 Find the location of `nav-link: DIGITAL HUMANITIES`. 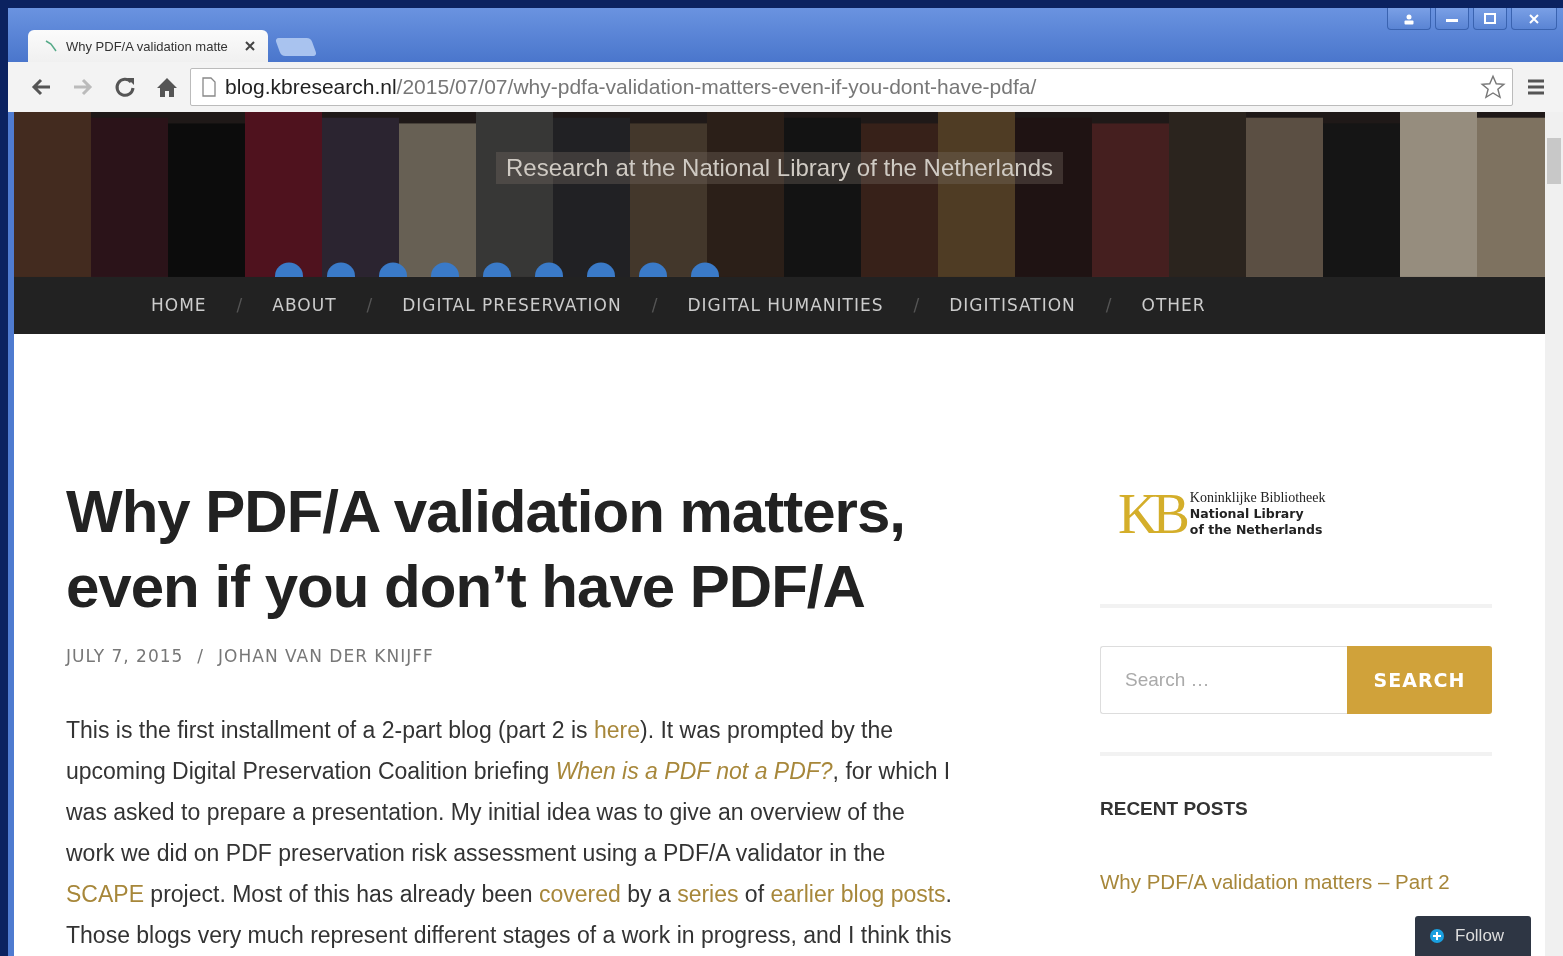

nav-link: DIGITAL HUMANITIES is located at coordinates (785, 305).